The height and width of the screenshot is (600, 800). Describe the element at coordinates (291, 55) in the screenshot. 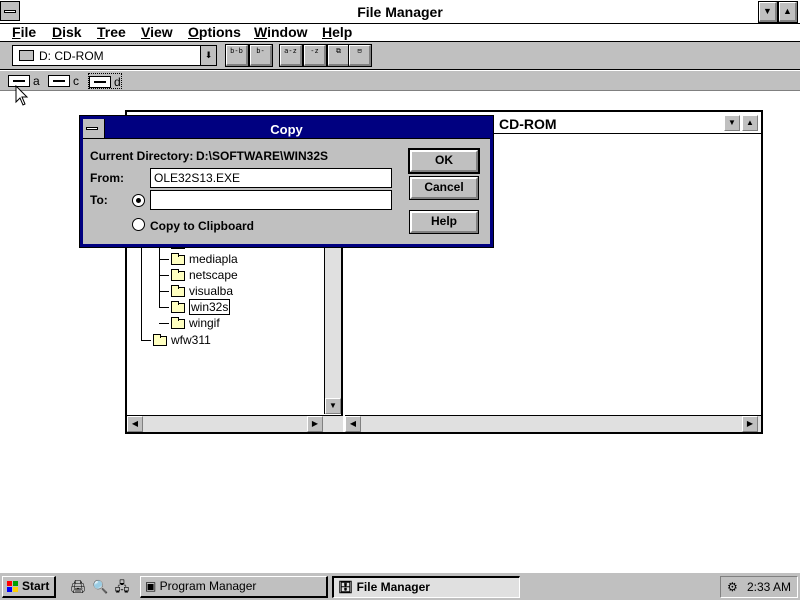

I see `sort-by-name-button: a-z` at that location.